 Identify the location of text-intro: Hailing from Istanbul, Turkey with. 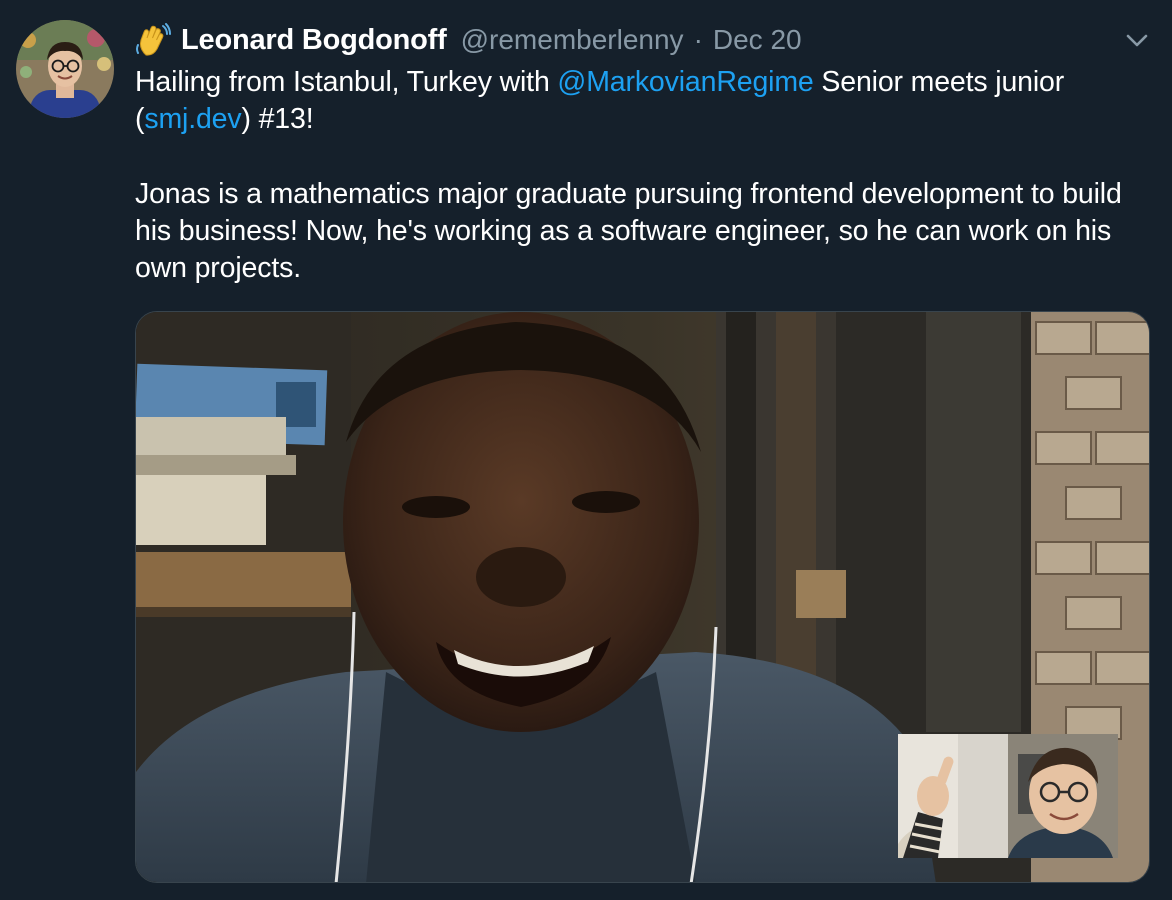
(346, 82).